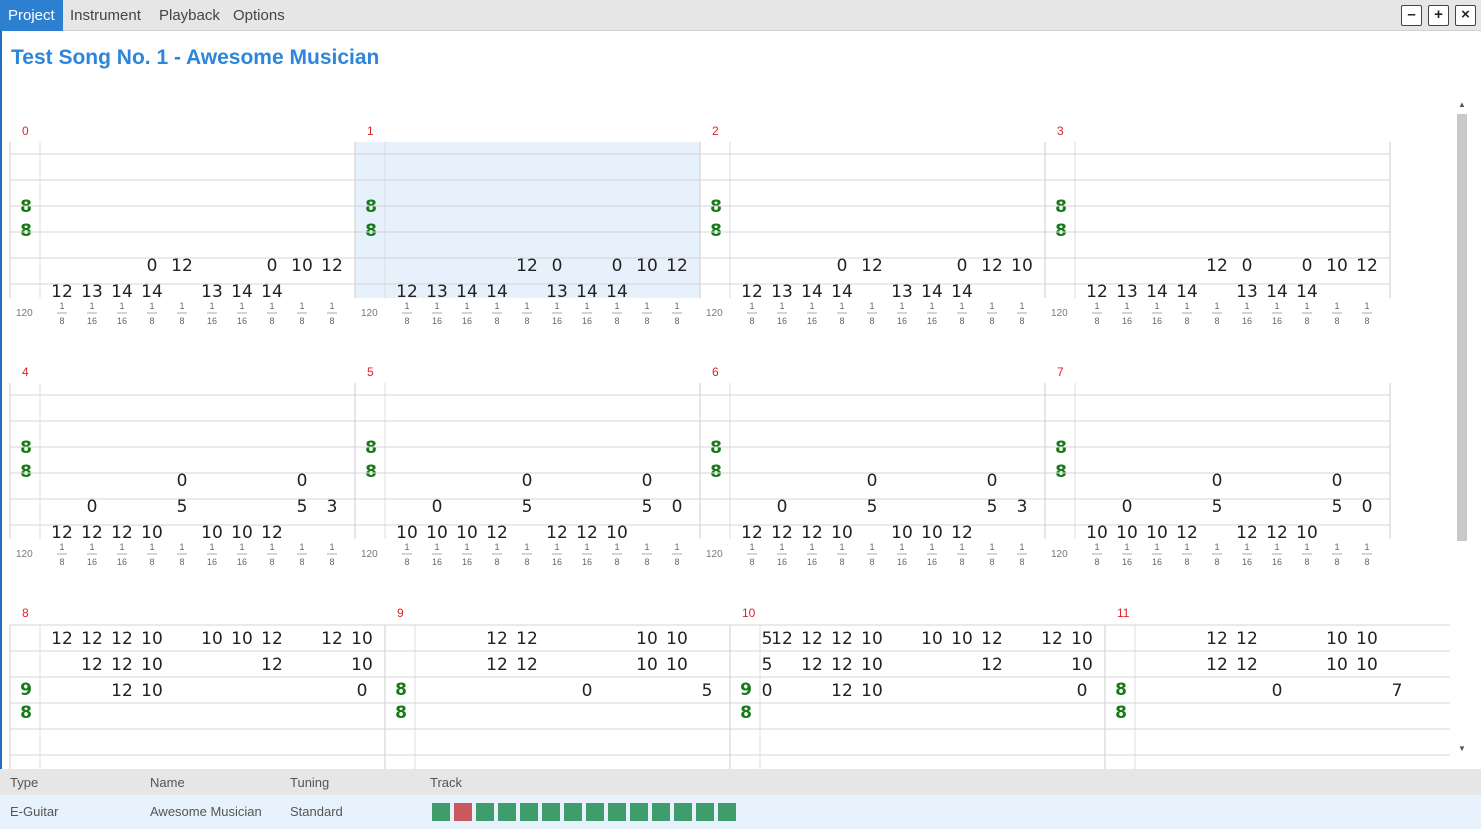 The width and height of the screenshot is (1481, 829). What do you see at coordinates (1438, 15) in the screenshot?
I see `maximize-button: +` at bounding box center [1438, 15].